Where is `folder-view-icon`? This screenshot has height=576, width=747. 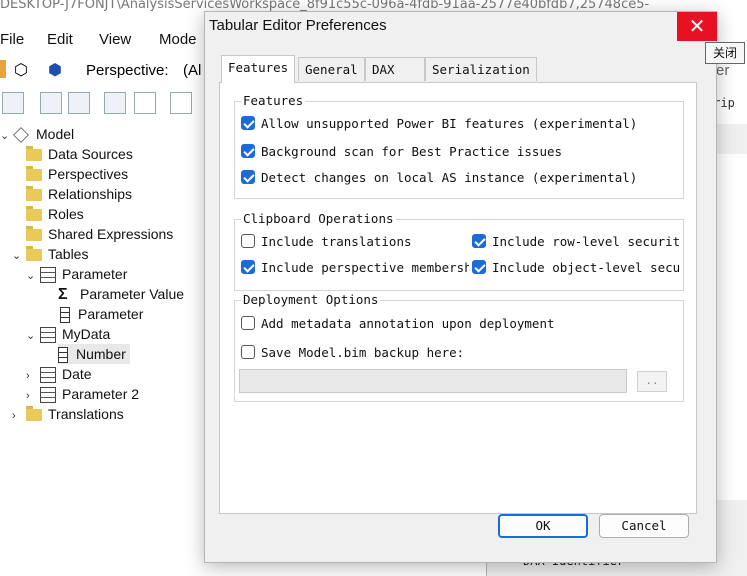
folder-view-icon is located at coordinates (115, 103).